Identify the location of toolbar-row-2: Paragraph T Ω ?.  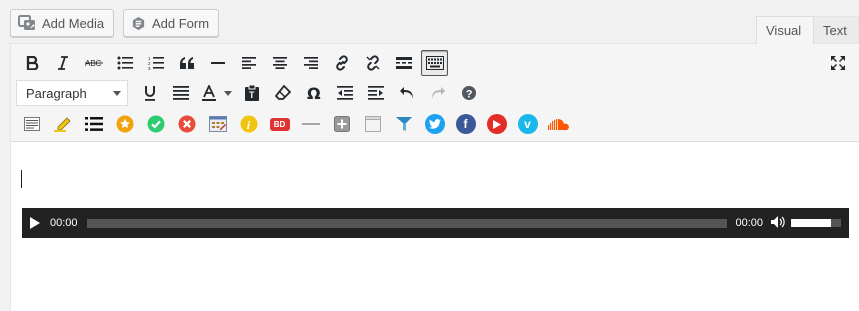
(250, 93).